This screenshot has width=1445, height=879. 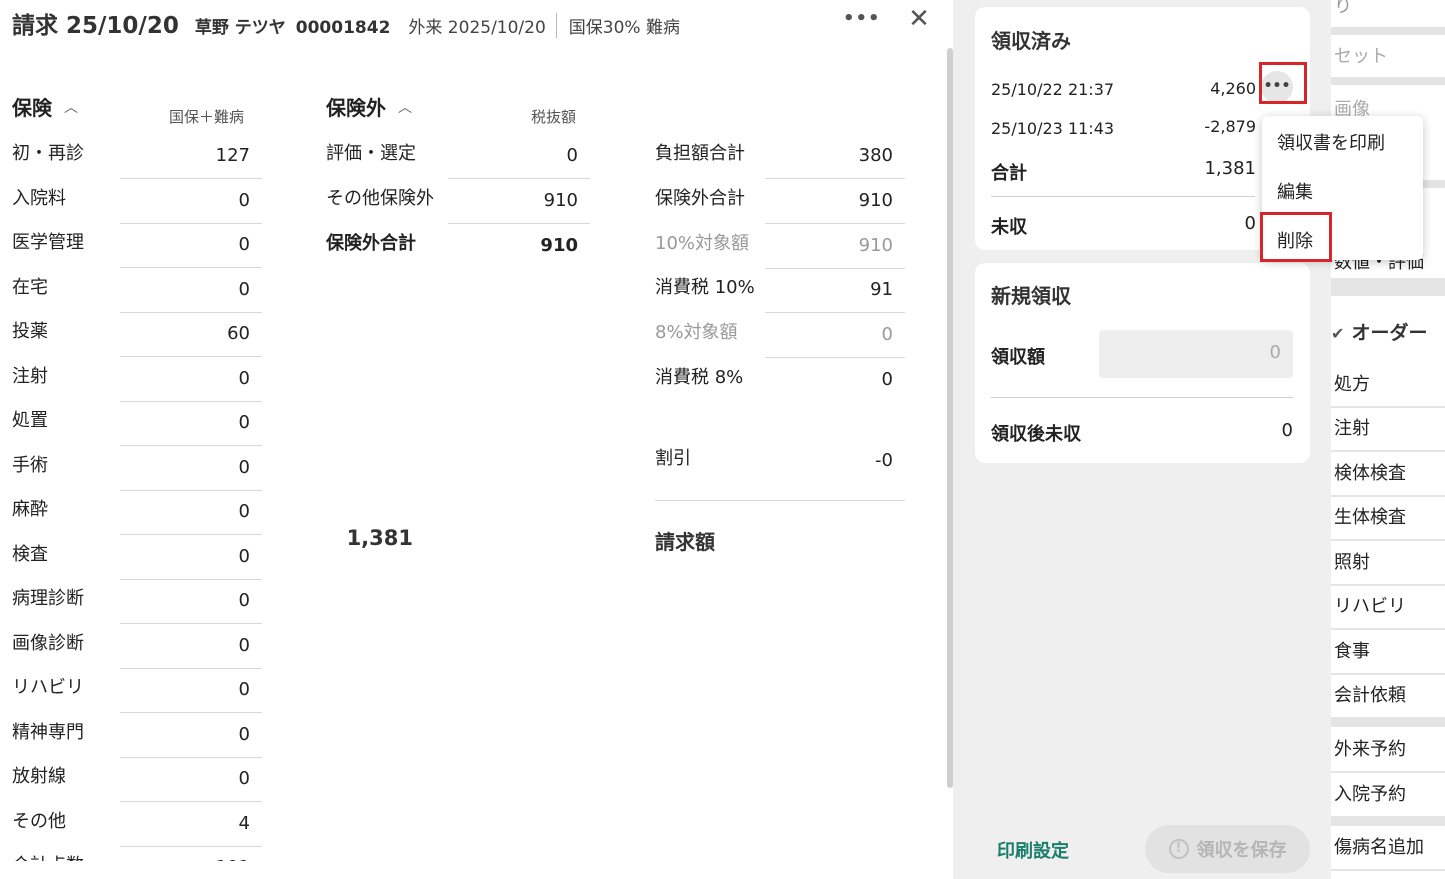 I want to click on row-label: 処置, so click(x=30, y=420).